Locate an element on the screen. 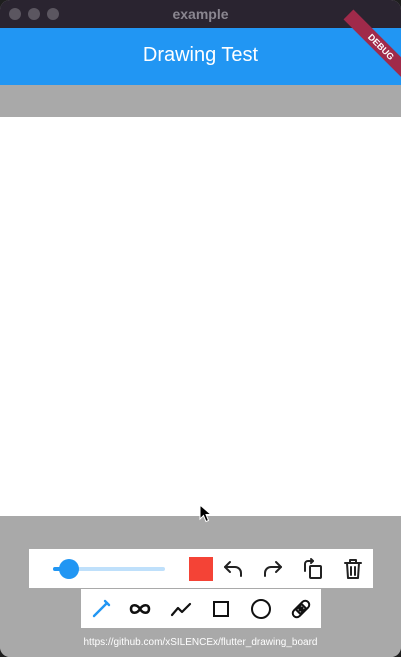 This screenshot has height=657, width=401. slider-thumb is located at coordinates (68, 569).